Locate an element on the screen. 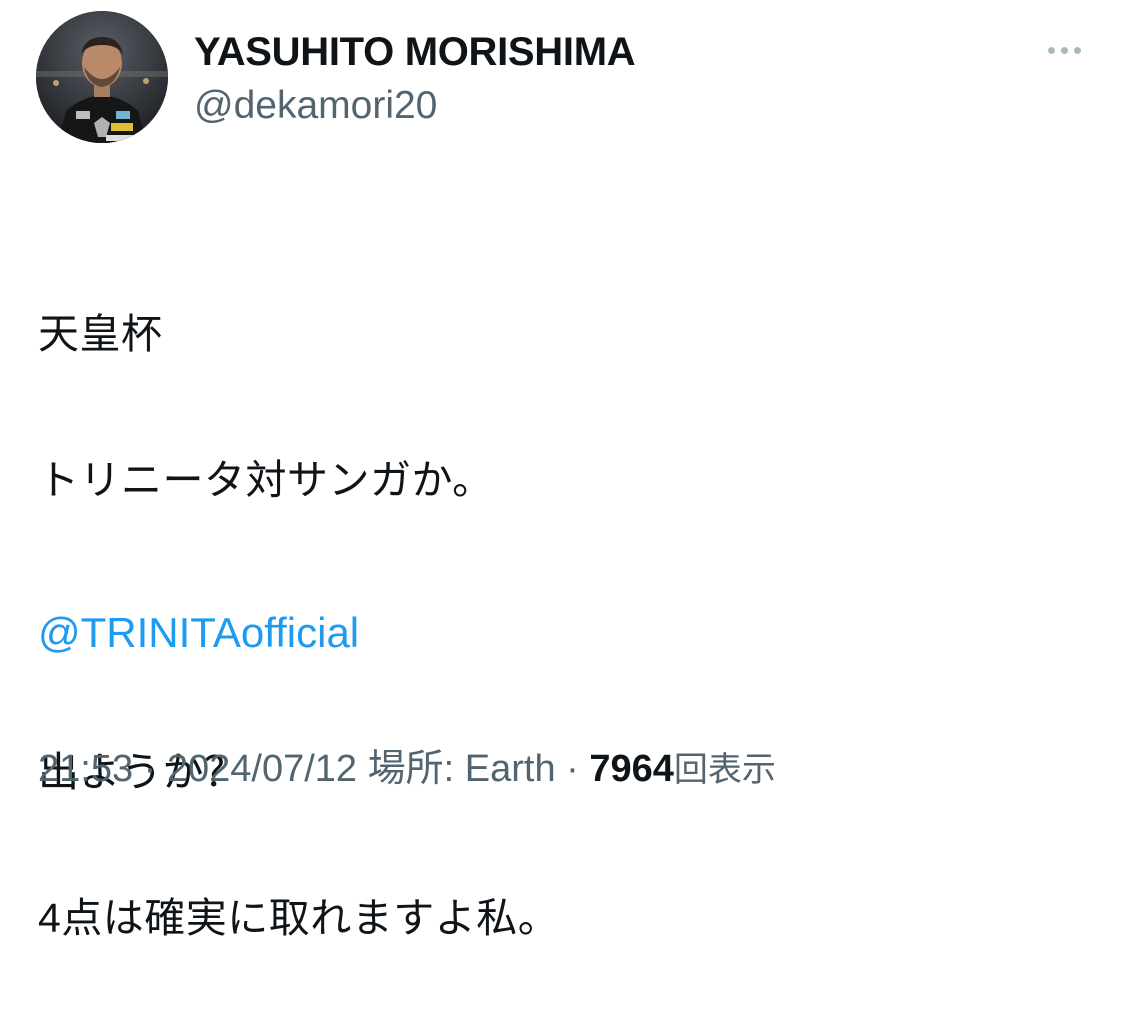 This screenshot has height=1028, width=1125. author-handle: @dekamori20 is located at coordinates (315, 106).